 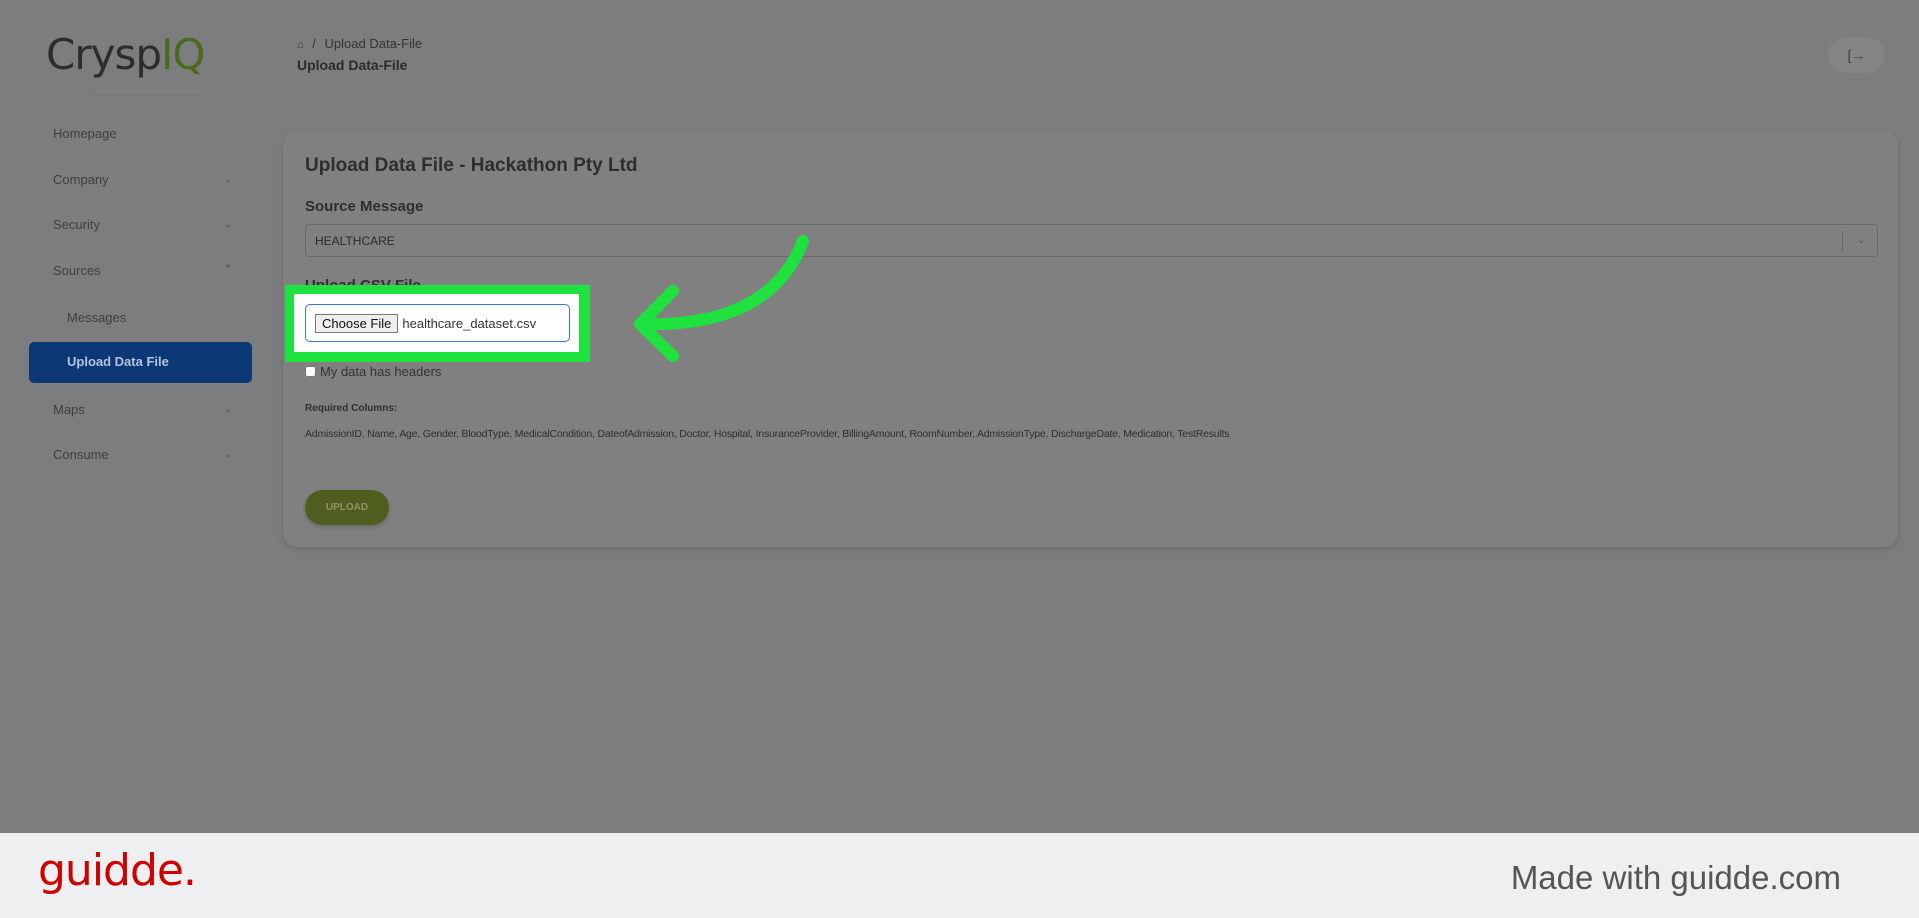 I want to click on guidde-logo: guidde., so click(x=117, y=870).